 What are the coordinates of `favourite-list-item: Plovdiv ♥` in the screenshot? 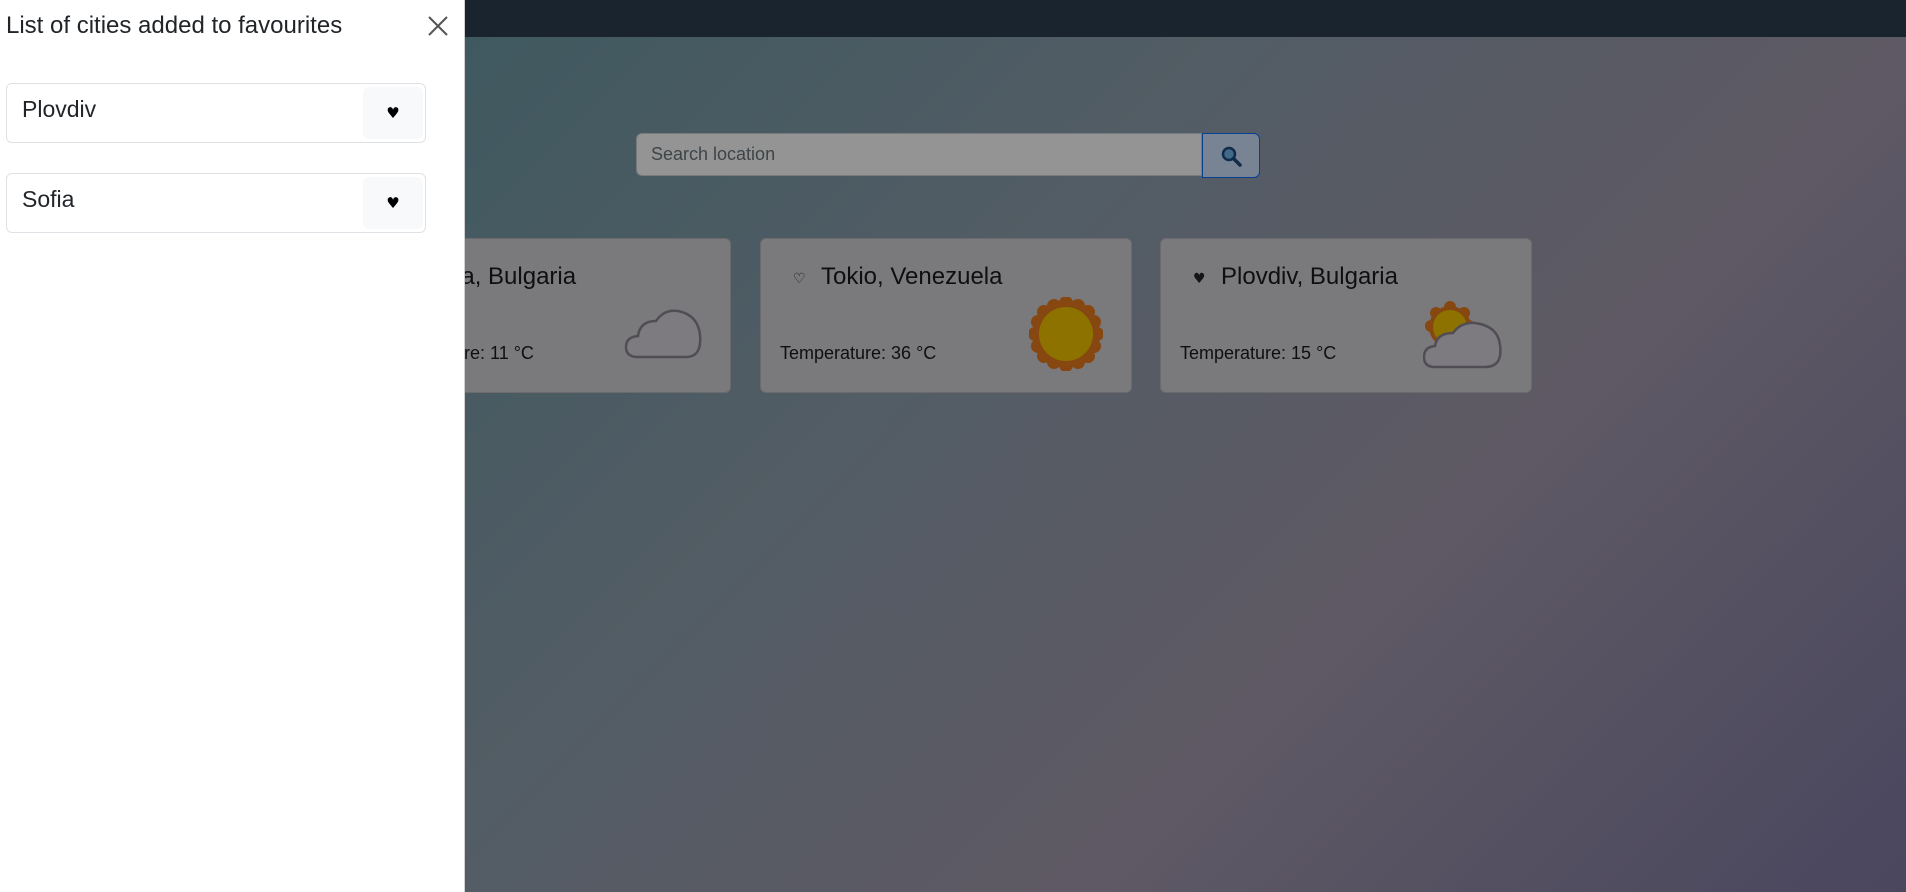 It's located at (216, 113).